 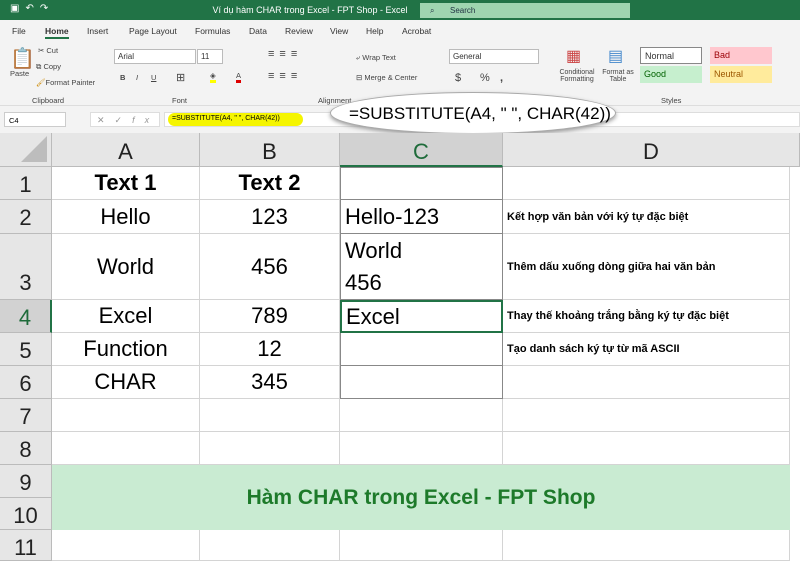 I want to click on format-as-table-icon: ▤, so click(x=615, y=56).